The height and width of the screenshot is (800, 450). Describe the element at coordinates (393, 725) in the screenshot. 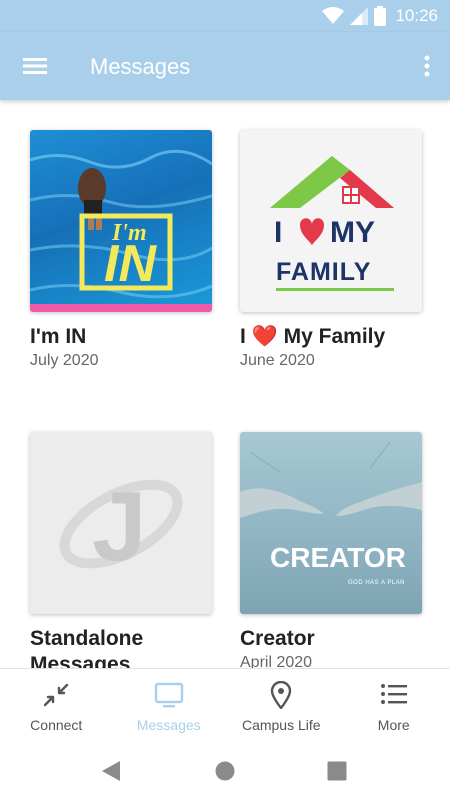

I see `nav-label: More` at that location.